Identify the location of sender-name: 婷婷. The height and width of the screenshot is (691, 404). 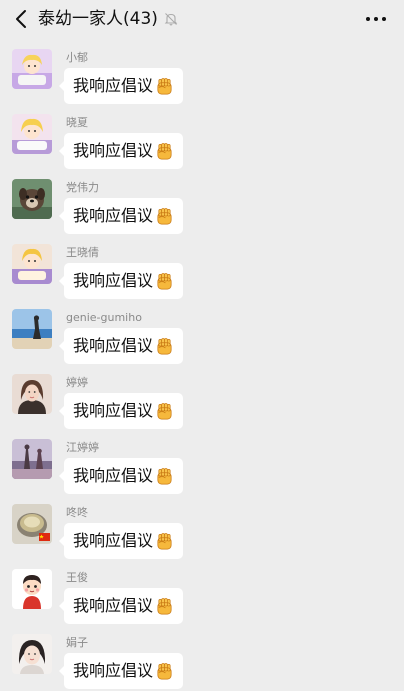
(77, 382).